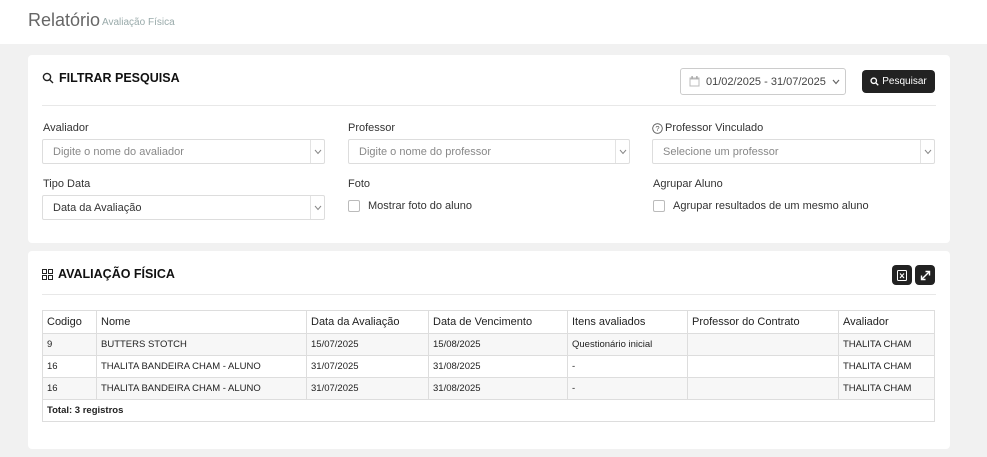  What do you see at coordinates (714, 128) in the screenshot?
I see `professor-vinculado-label: Professor Vinculado` at bounding box center [714, 128].